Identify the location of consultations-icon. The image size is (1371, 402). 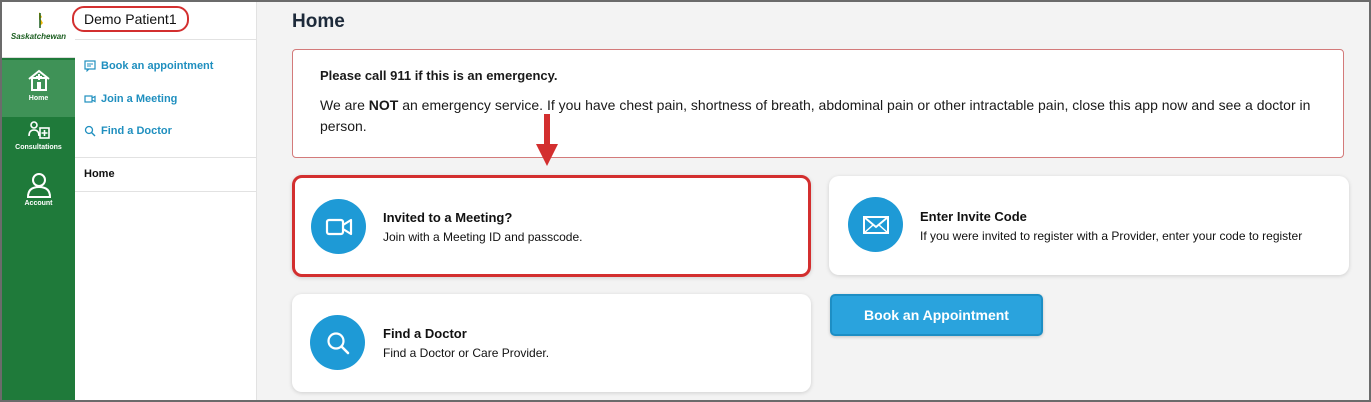
(38, 130).